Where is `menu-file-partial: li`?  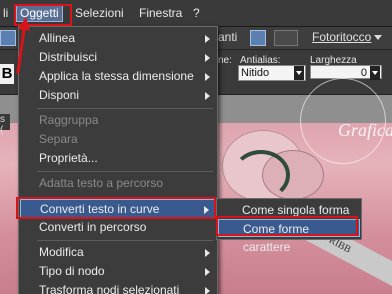
menu-file-partial: li is located at coordinates (5, 13).